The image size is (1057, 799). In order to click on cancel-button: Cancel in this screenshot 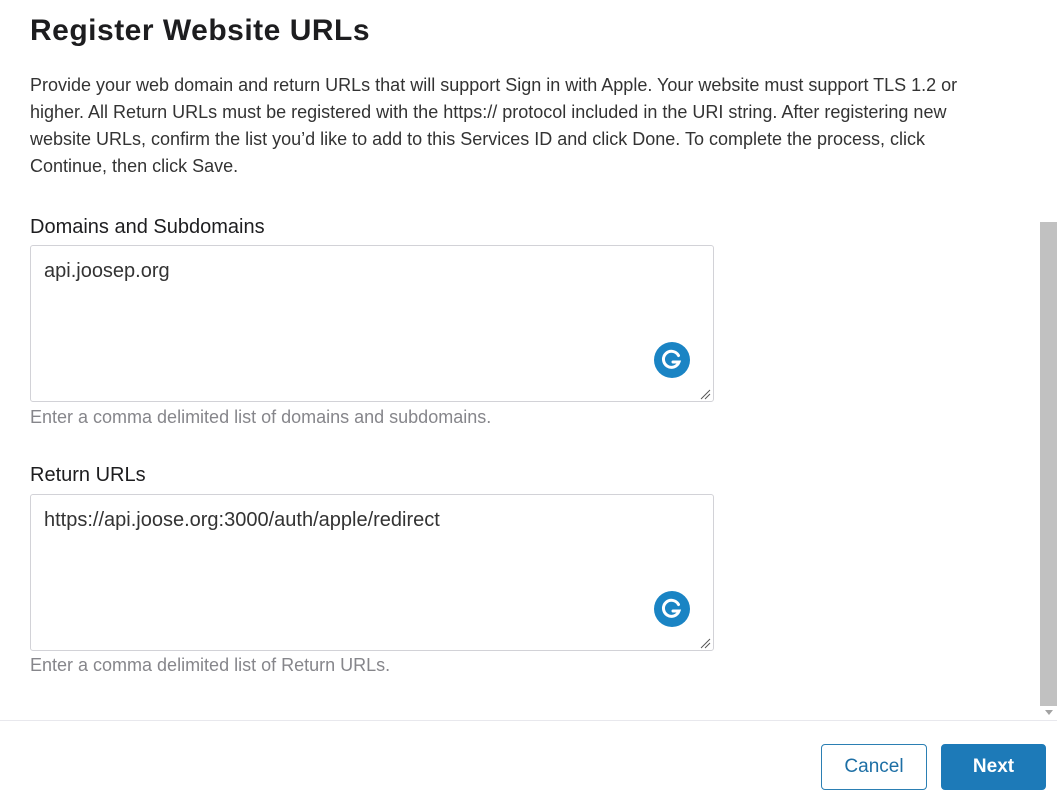, I will do `click(874, 767)`.